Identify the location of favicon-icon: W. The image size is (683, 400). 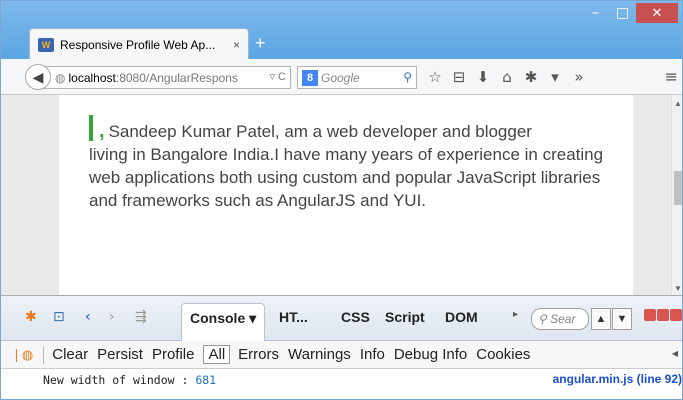
(46, 44).